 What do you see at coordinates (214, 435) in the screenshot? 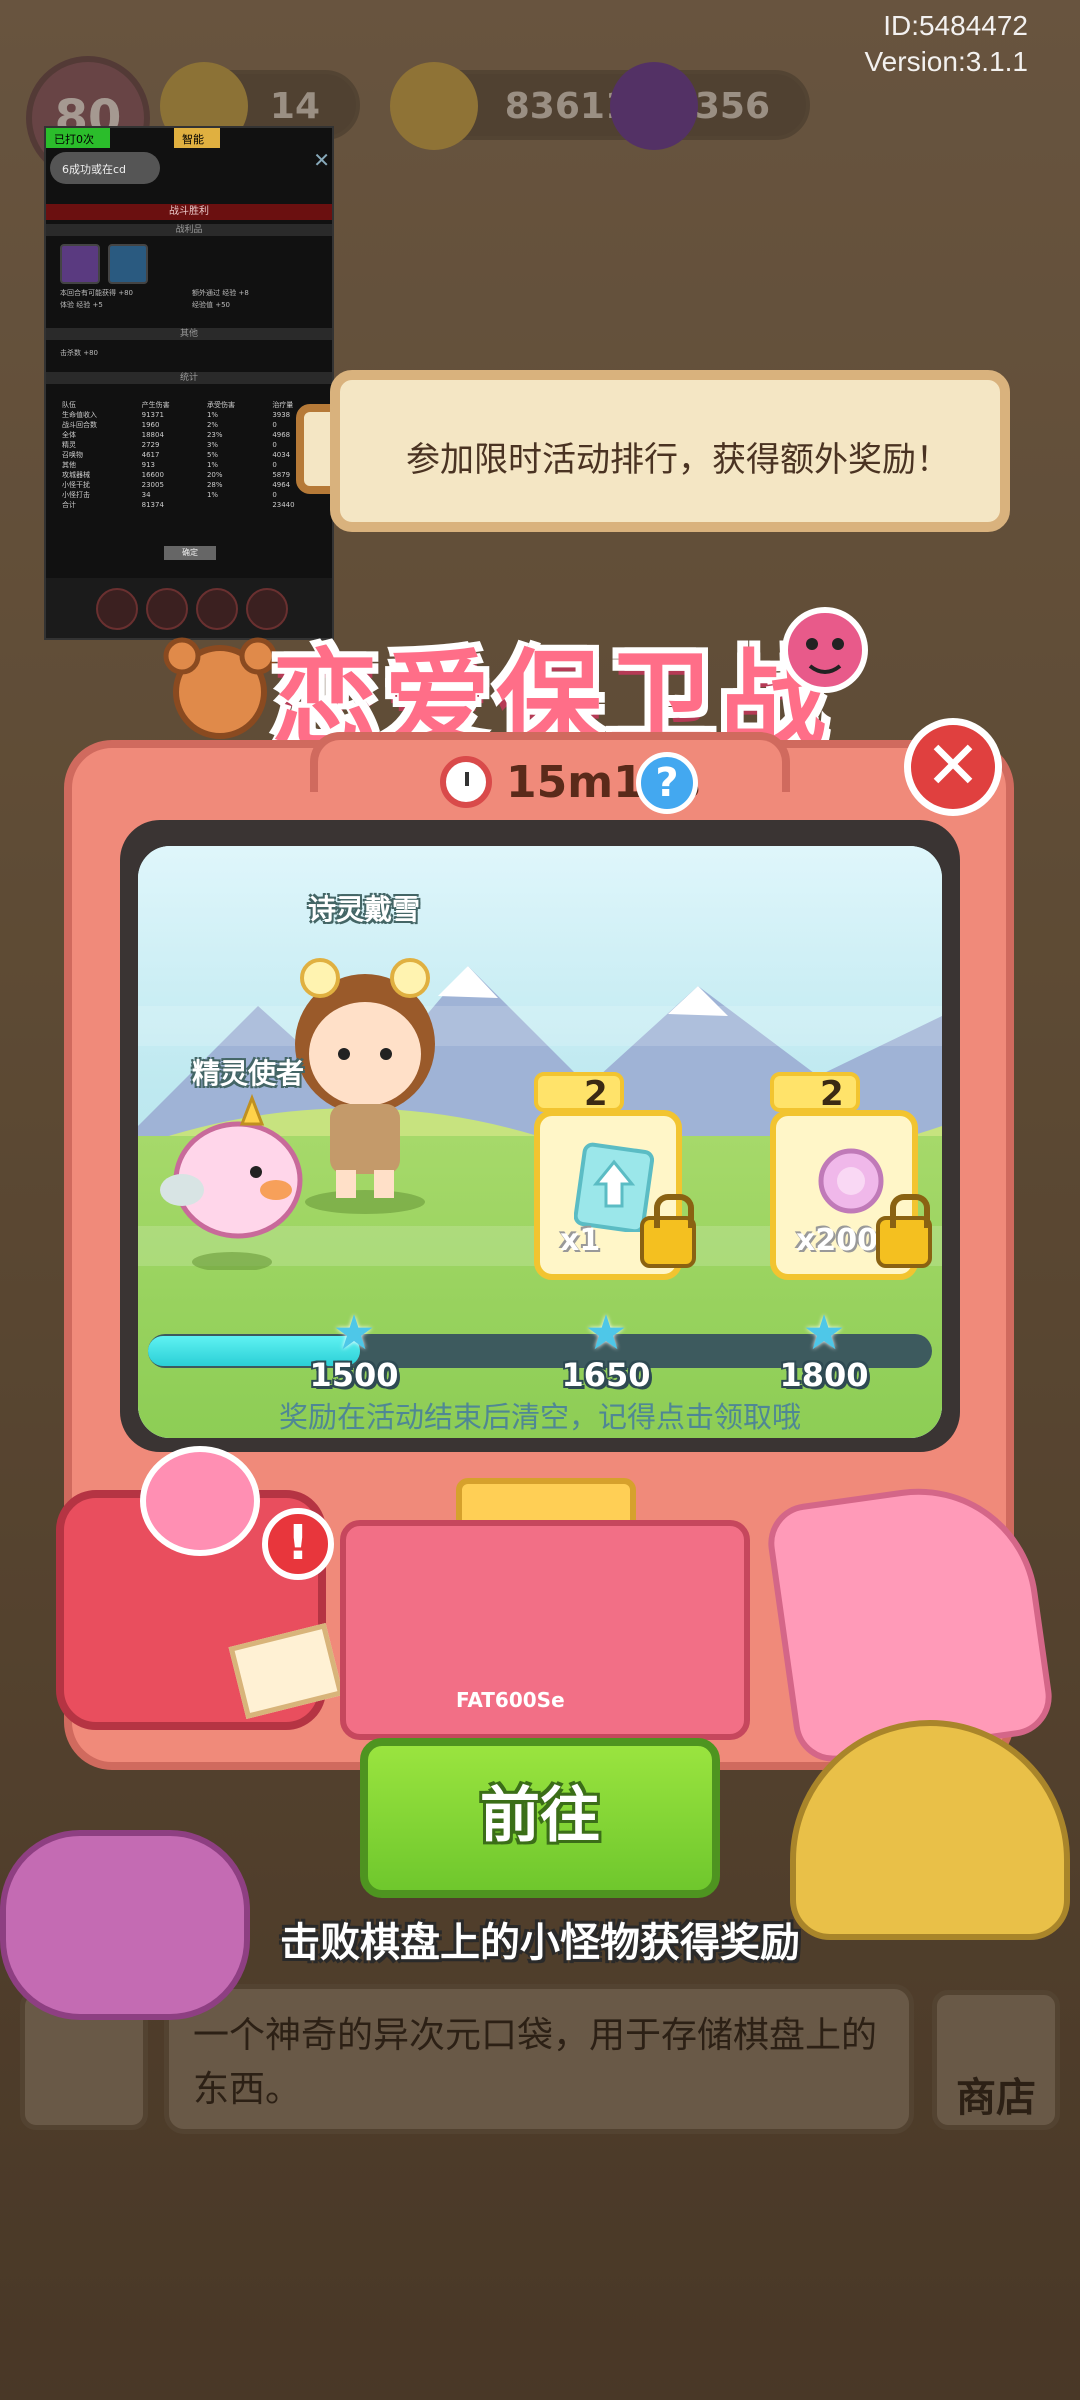
I see `cell: 23%` at bounding box center [214, 435].